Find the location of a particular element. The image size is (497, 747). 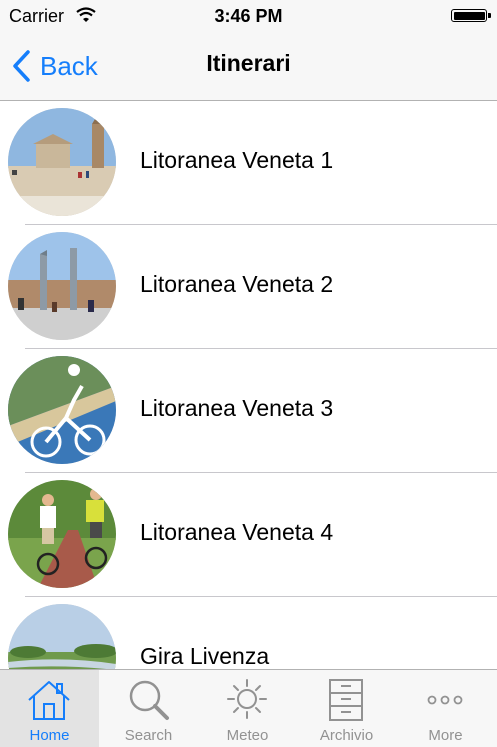

tab-home: Home is located at coordinates (49, 708).